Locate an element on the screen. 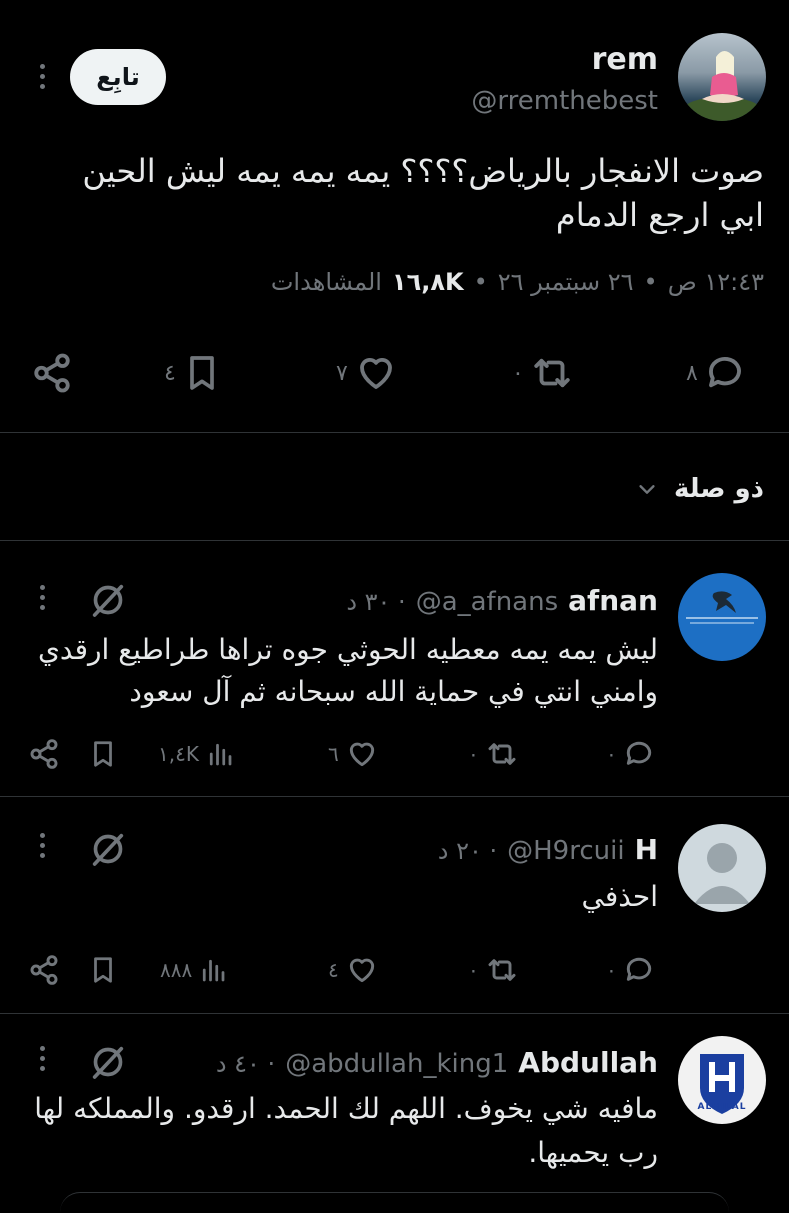 The width and height of the screenshot is (789, 1213). reply-author-name: afnan is located at coordinates (613, 600).